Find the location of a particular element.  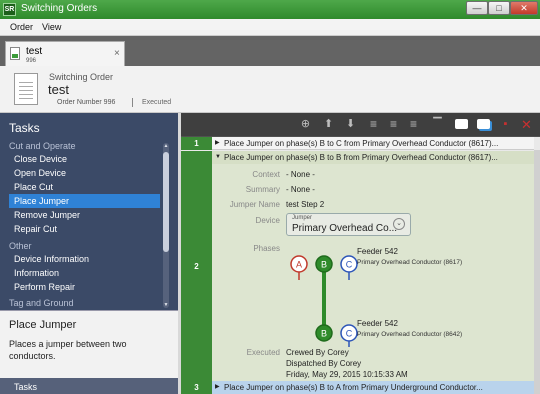

window-title: Switching Orders is located at coordinates (59, 8).